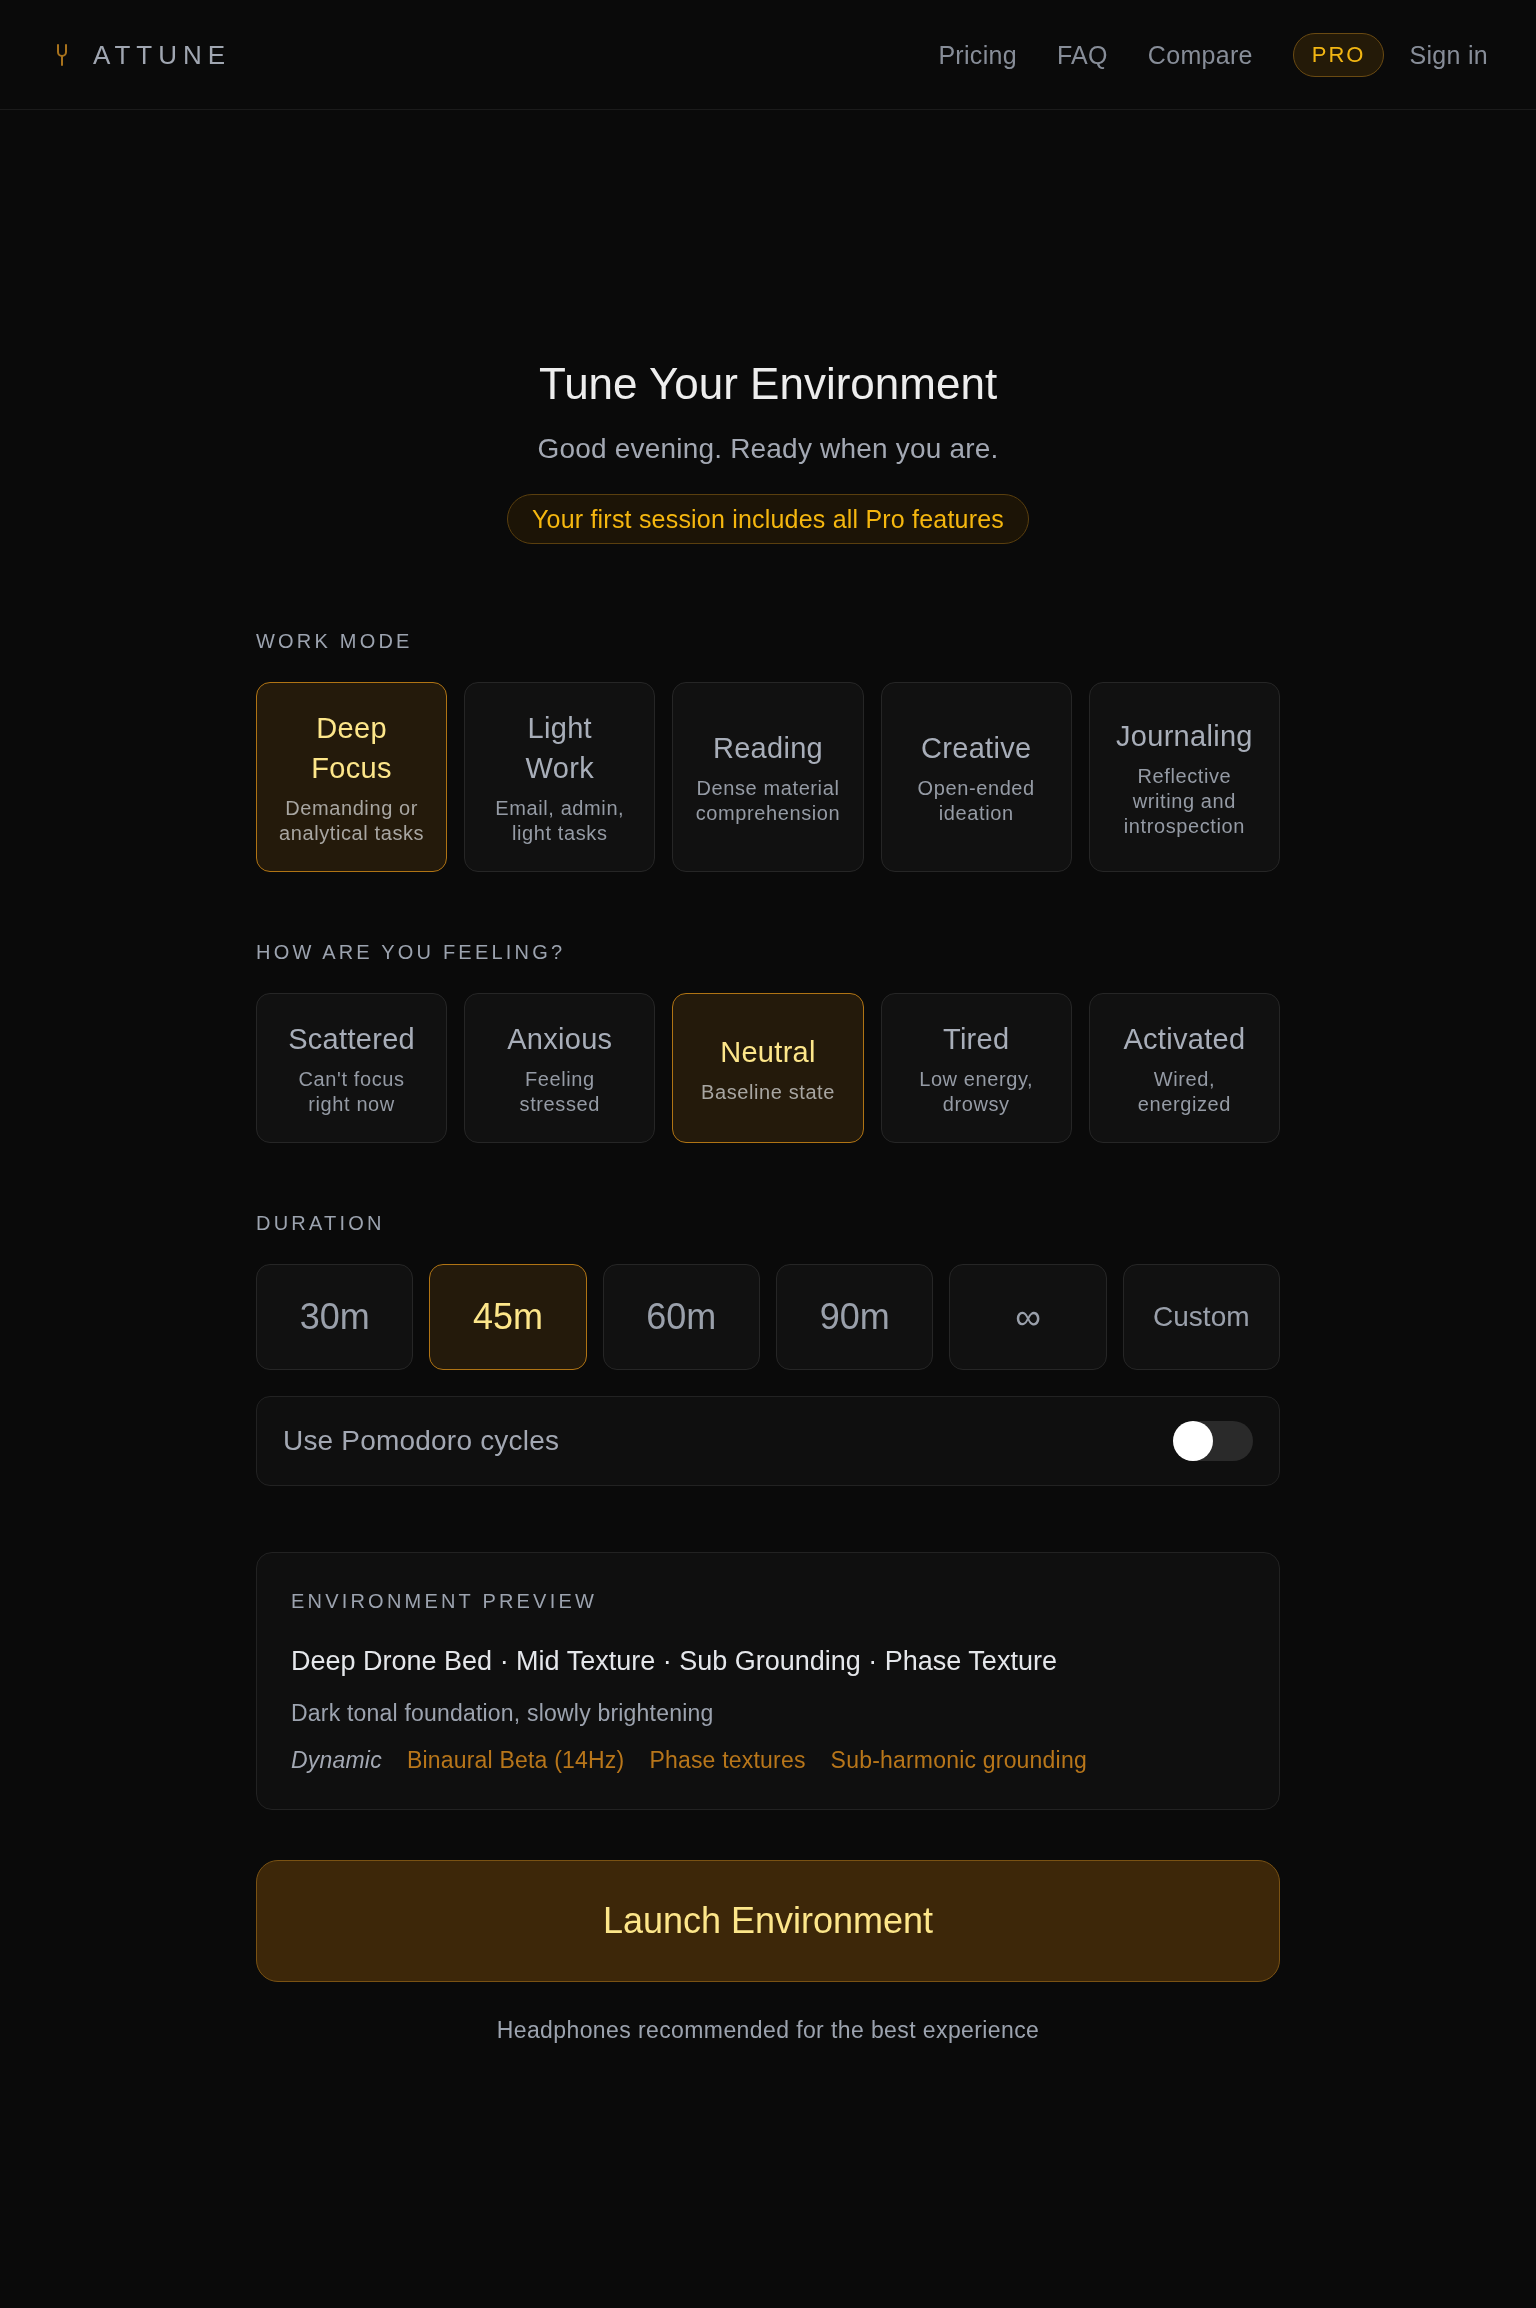 The width and height of the screenshot is (1536, 2308). I want to click on feature-name: Phase textures, so click(727, 1760).